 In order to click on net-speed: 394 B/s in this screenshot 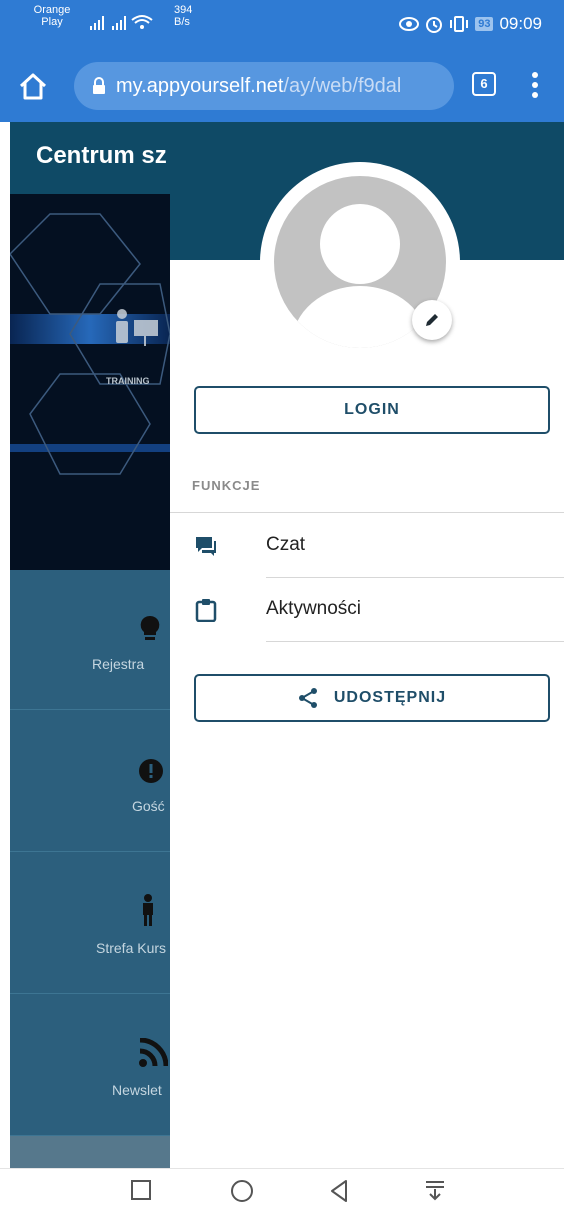, I will do `click(183, 16)`.